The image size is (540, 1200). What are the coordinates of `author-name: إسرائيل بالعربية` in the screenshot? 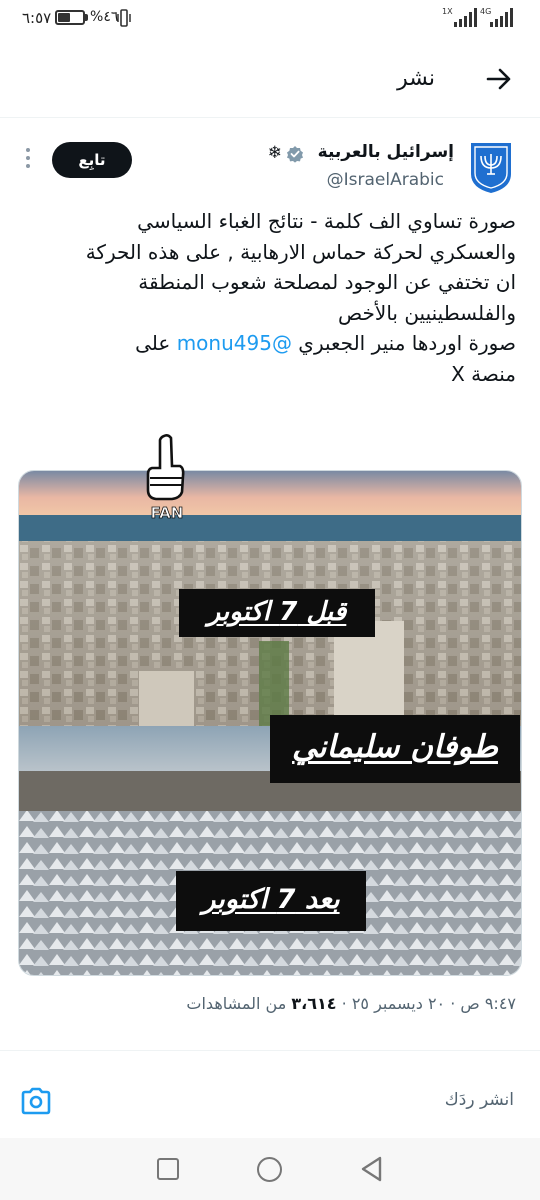 It's located at (386, 152).